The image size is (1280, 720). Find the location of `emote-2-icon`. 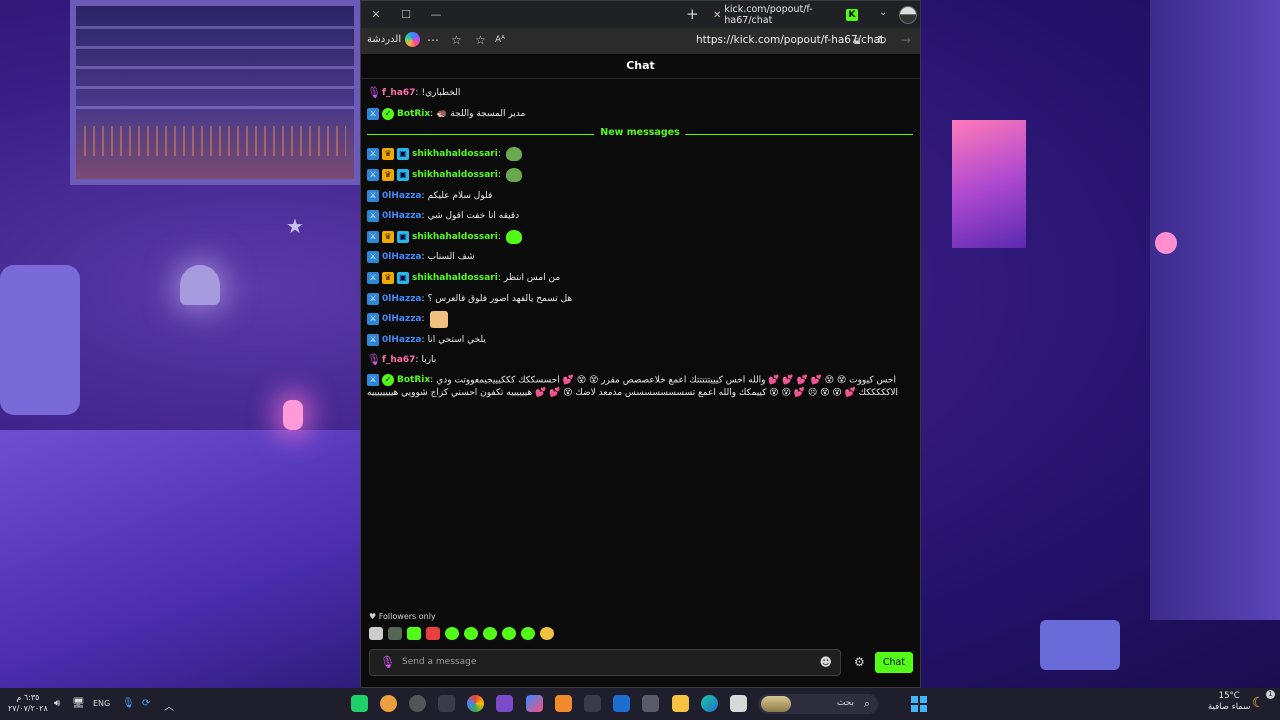

emote-2-icon is located at coordinates (395, 633).